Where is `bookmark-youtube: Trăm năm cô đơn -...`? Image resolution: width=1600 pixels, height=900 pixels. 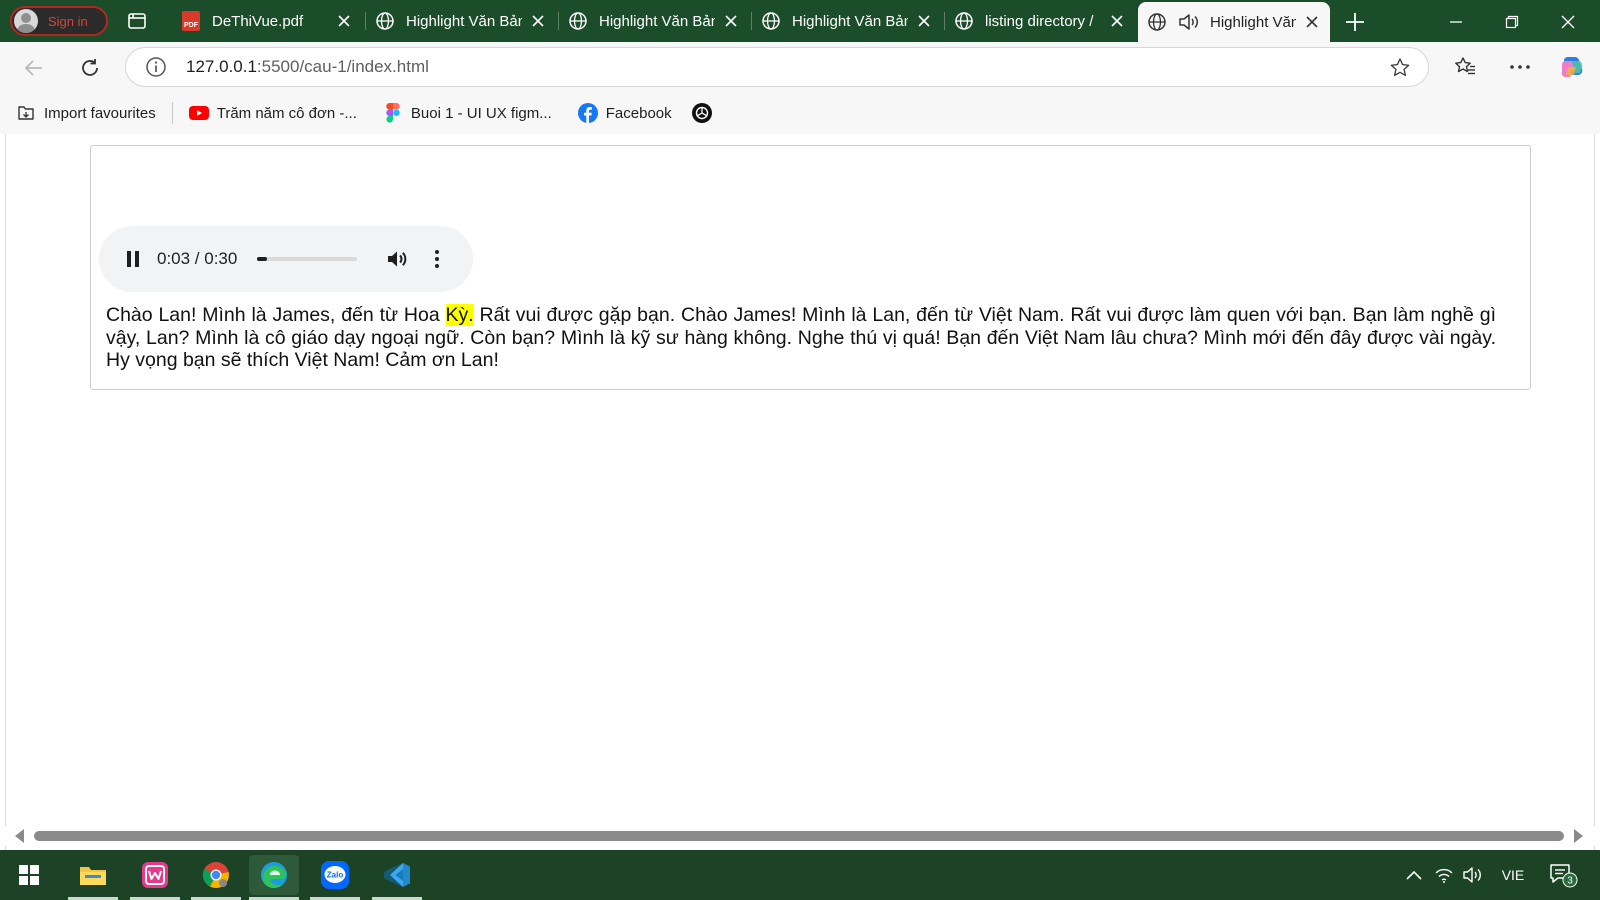 bookmark-youtube: Trăm năm cô đơn -... is located at coordinates (273, 113).